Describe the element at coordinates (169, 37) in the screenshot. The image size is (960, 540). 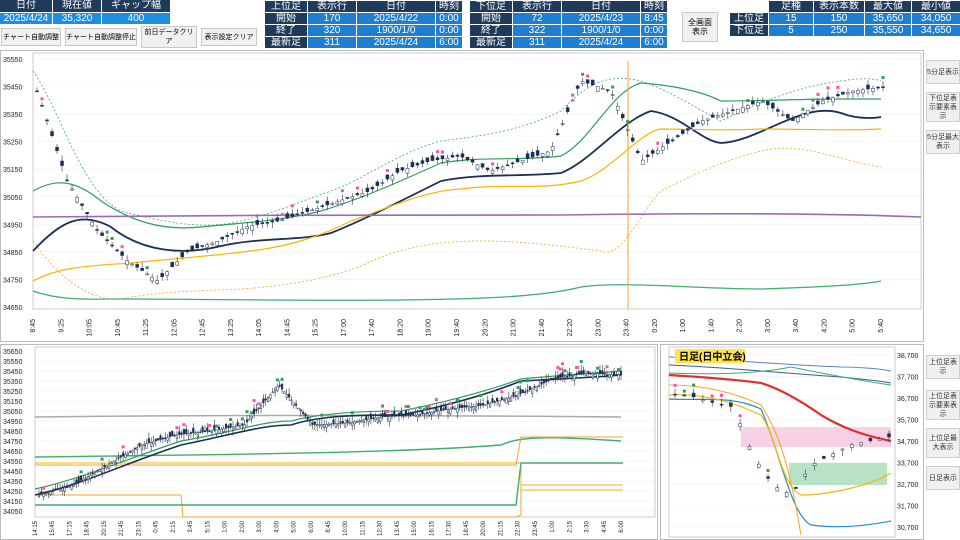
I see `clear-prev-day-button: 前日データクリア` at that location.